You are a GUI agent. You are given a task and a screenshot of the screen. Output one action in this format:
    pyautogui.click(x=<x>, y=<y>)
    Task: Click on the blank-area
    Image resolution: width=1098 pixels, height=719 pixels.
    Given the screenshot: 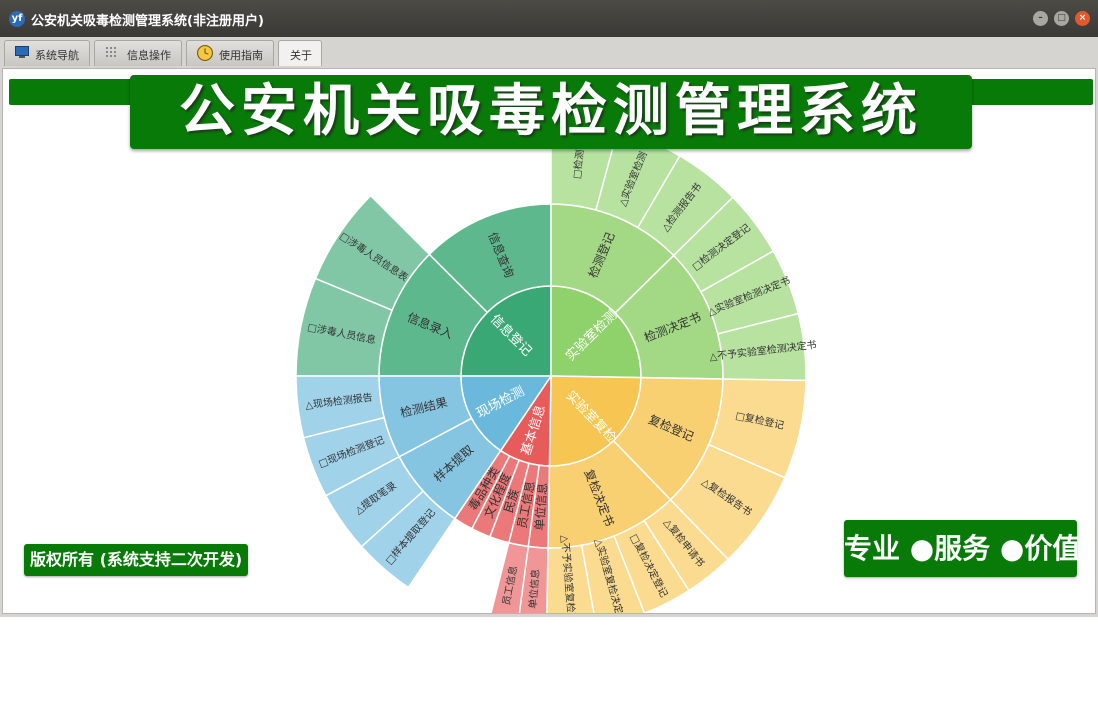 What is the action you would take?
    pyautogui.click(x=549, y=668)
    